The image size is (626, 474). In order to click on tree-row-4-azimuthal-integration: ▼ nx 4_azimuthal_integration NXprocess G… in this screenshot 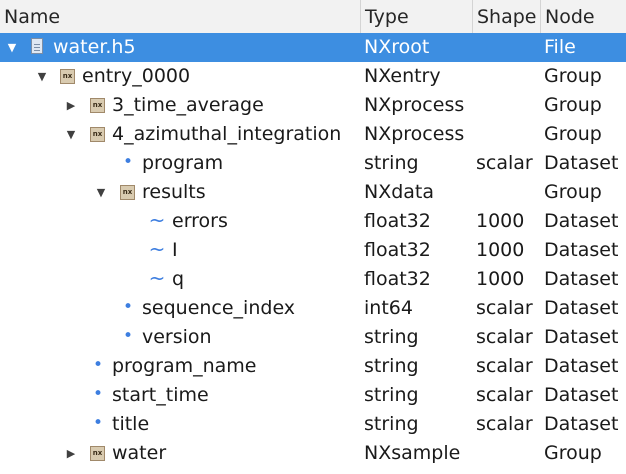, I will do `click(313, 134)`.